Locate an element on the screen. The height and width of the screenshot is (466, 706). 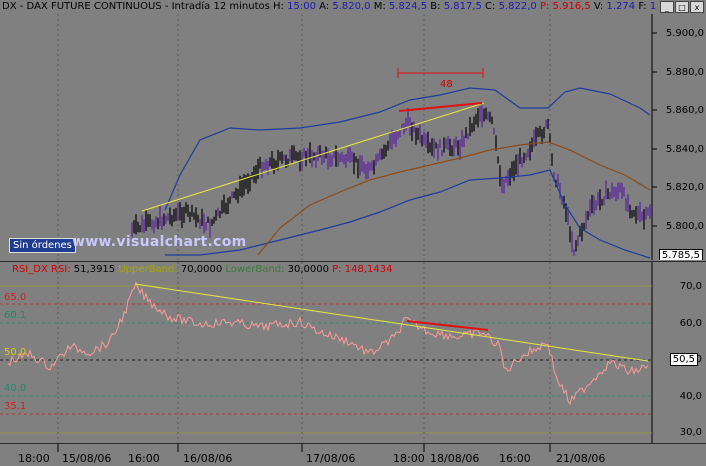
m-label: M: is located at coordinates (379, 6).